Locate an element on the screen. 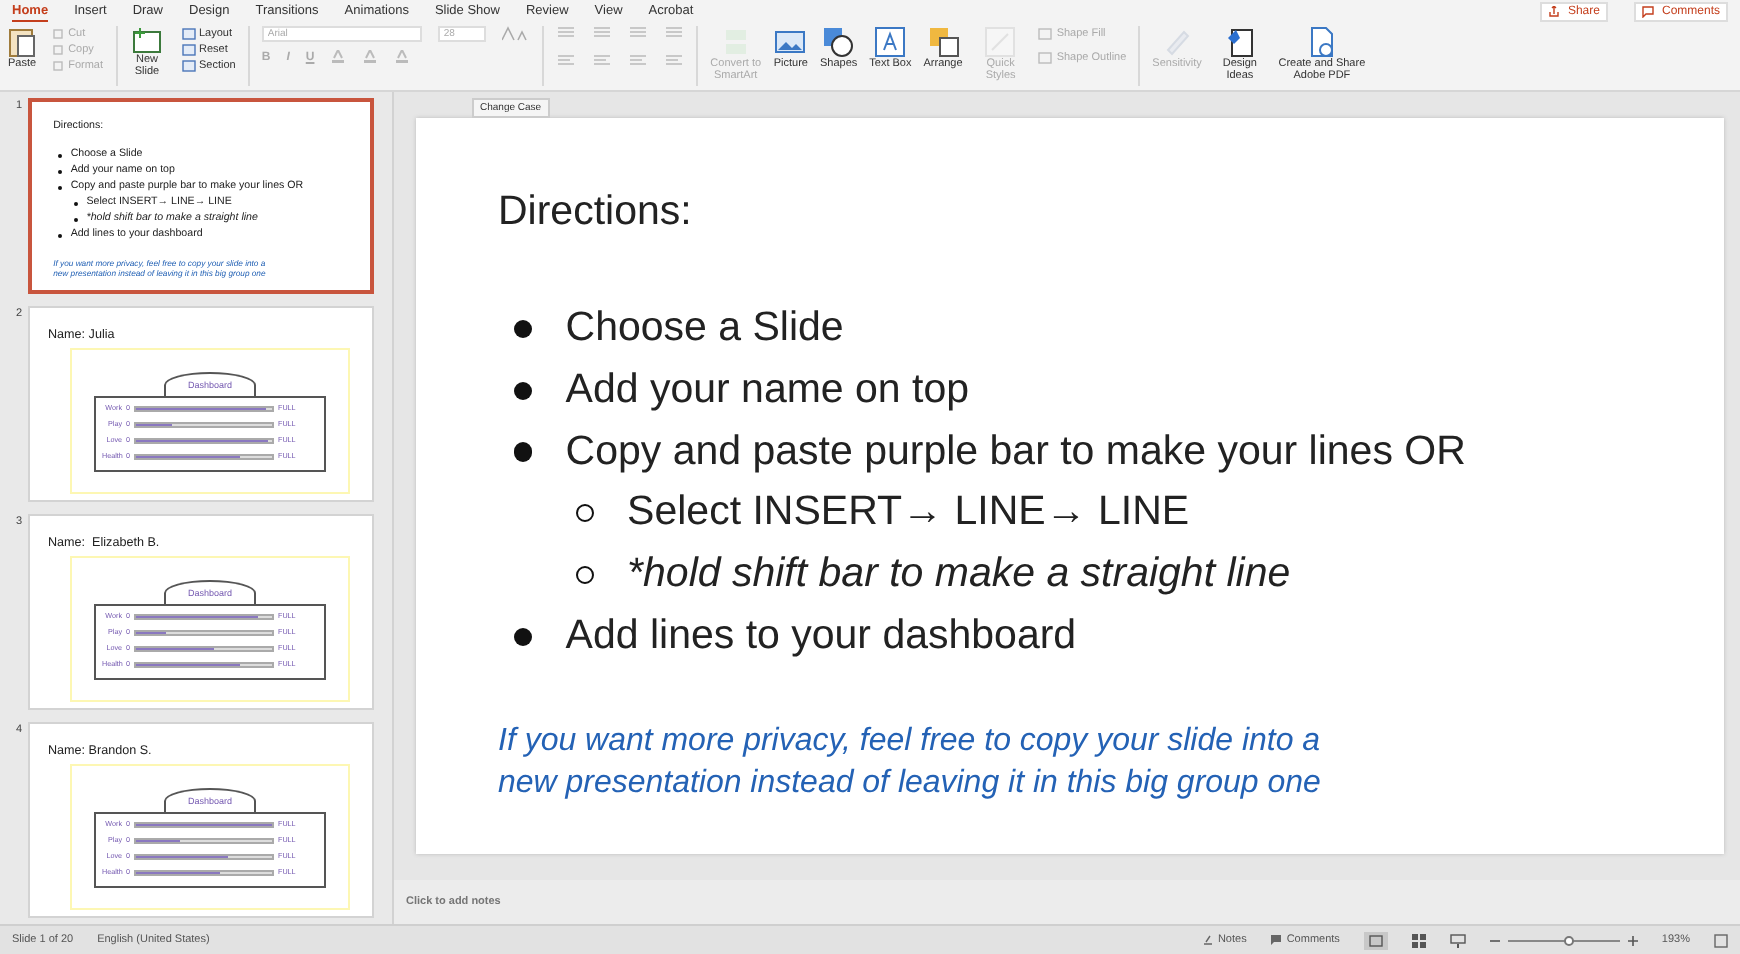 The image size is (1740, 954). slide-title: Directions: is located at coordinates (596, 212).